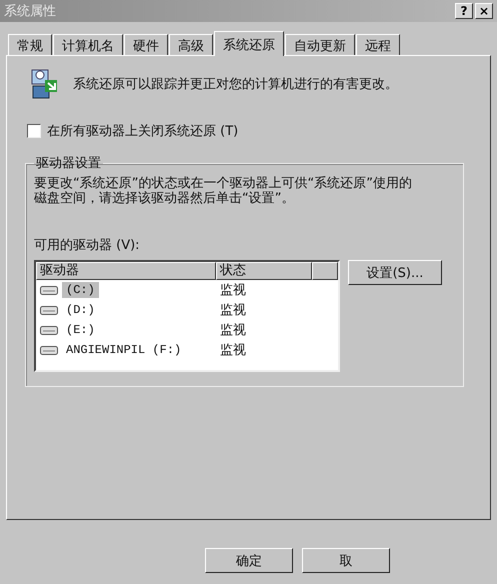  What do you see at coordinates (68, 163) in the screenshot?
I see `group-title: 驱动器设置` at bounding box center [68, 163].